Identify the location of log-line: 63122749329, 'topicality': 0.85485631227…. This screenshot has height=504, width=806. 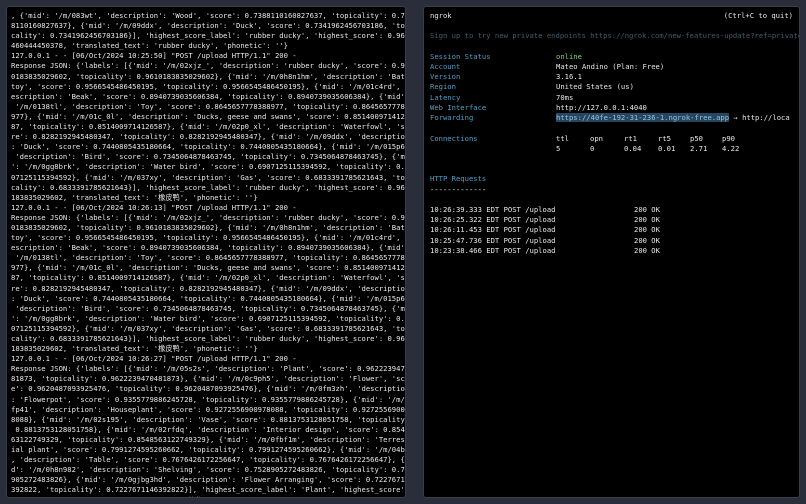
(208, 439).